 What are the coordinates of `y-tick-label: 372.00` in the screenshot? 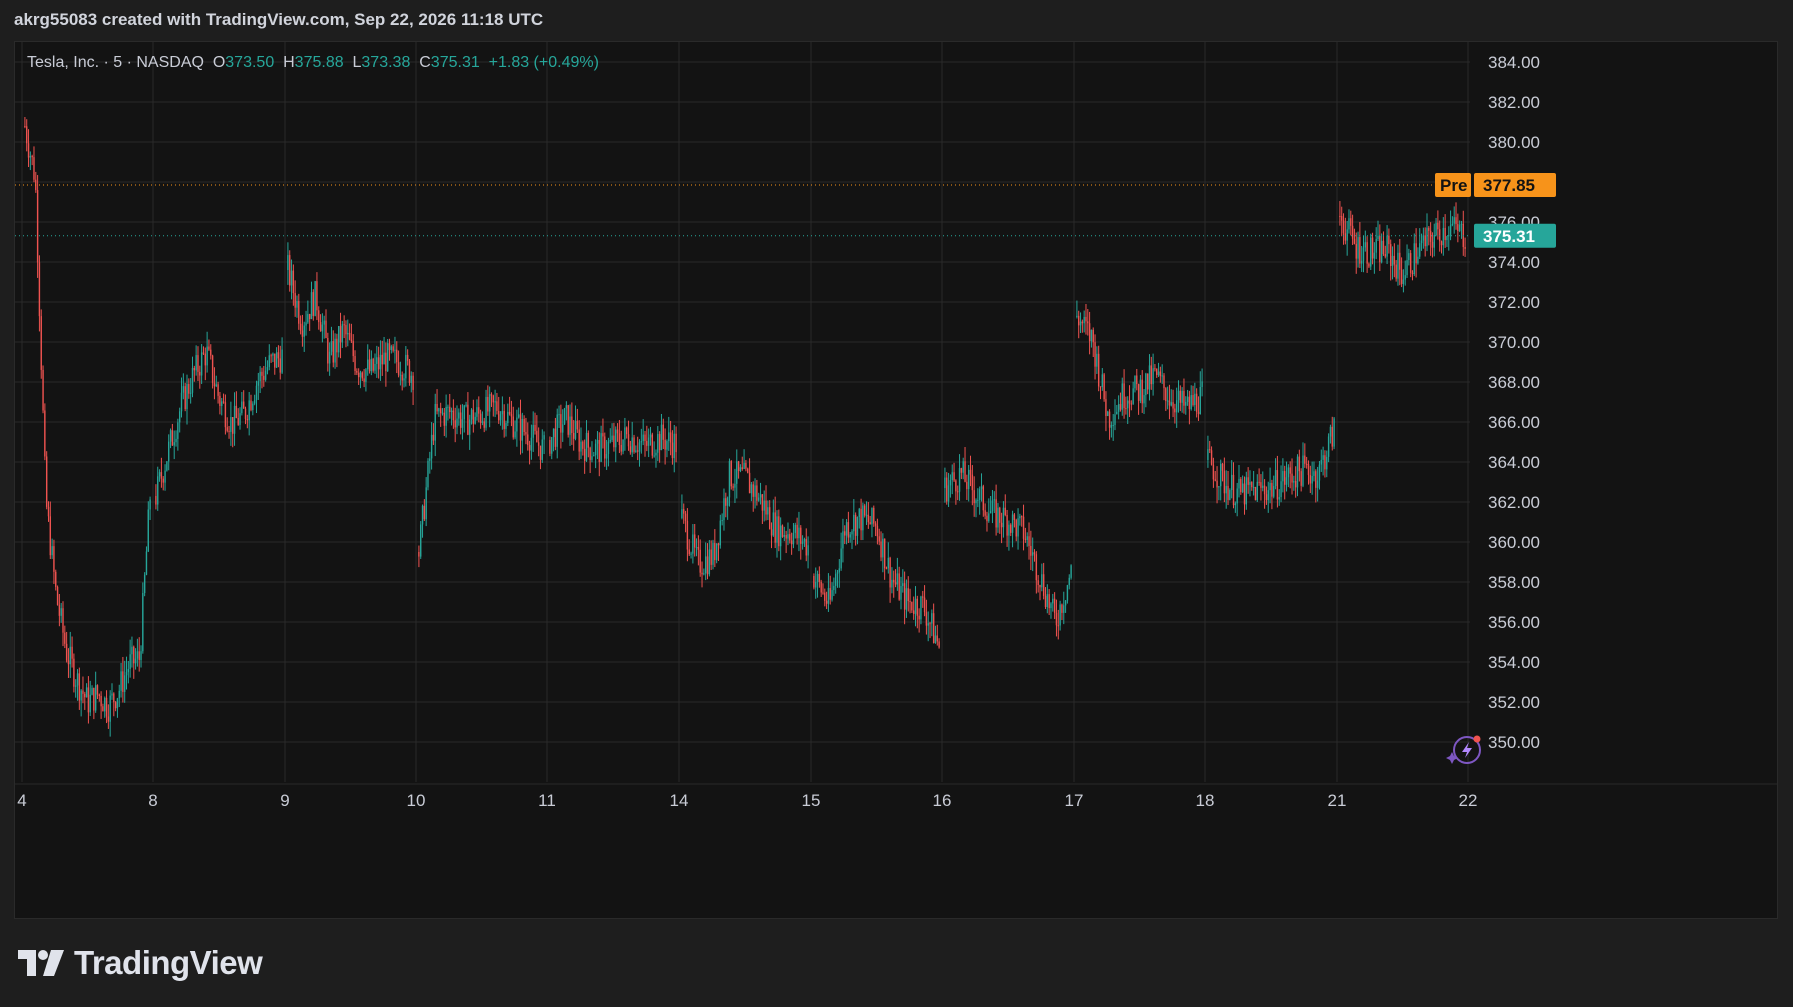 It's located at (1514, 302).